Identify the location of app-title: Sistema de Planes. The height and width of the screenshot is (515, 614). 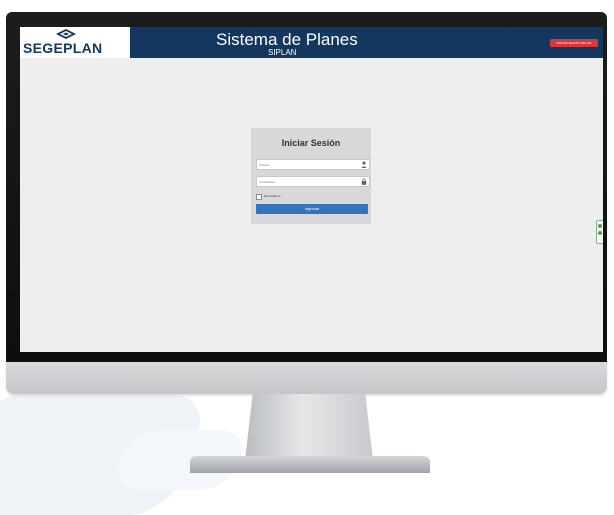
(287, 39).